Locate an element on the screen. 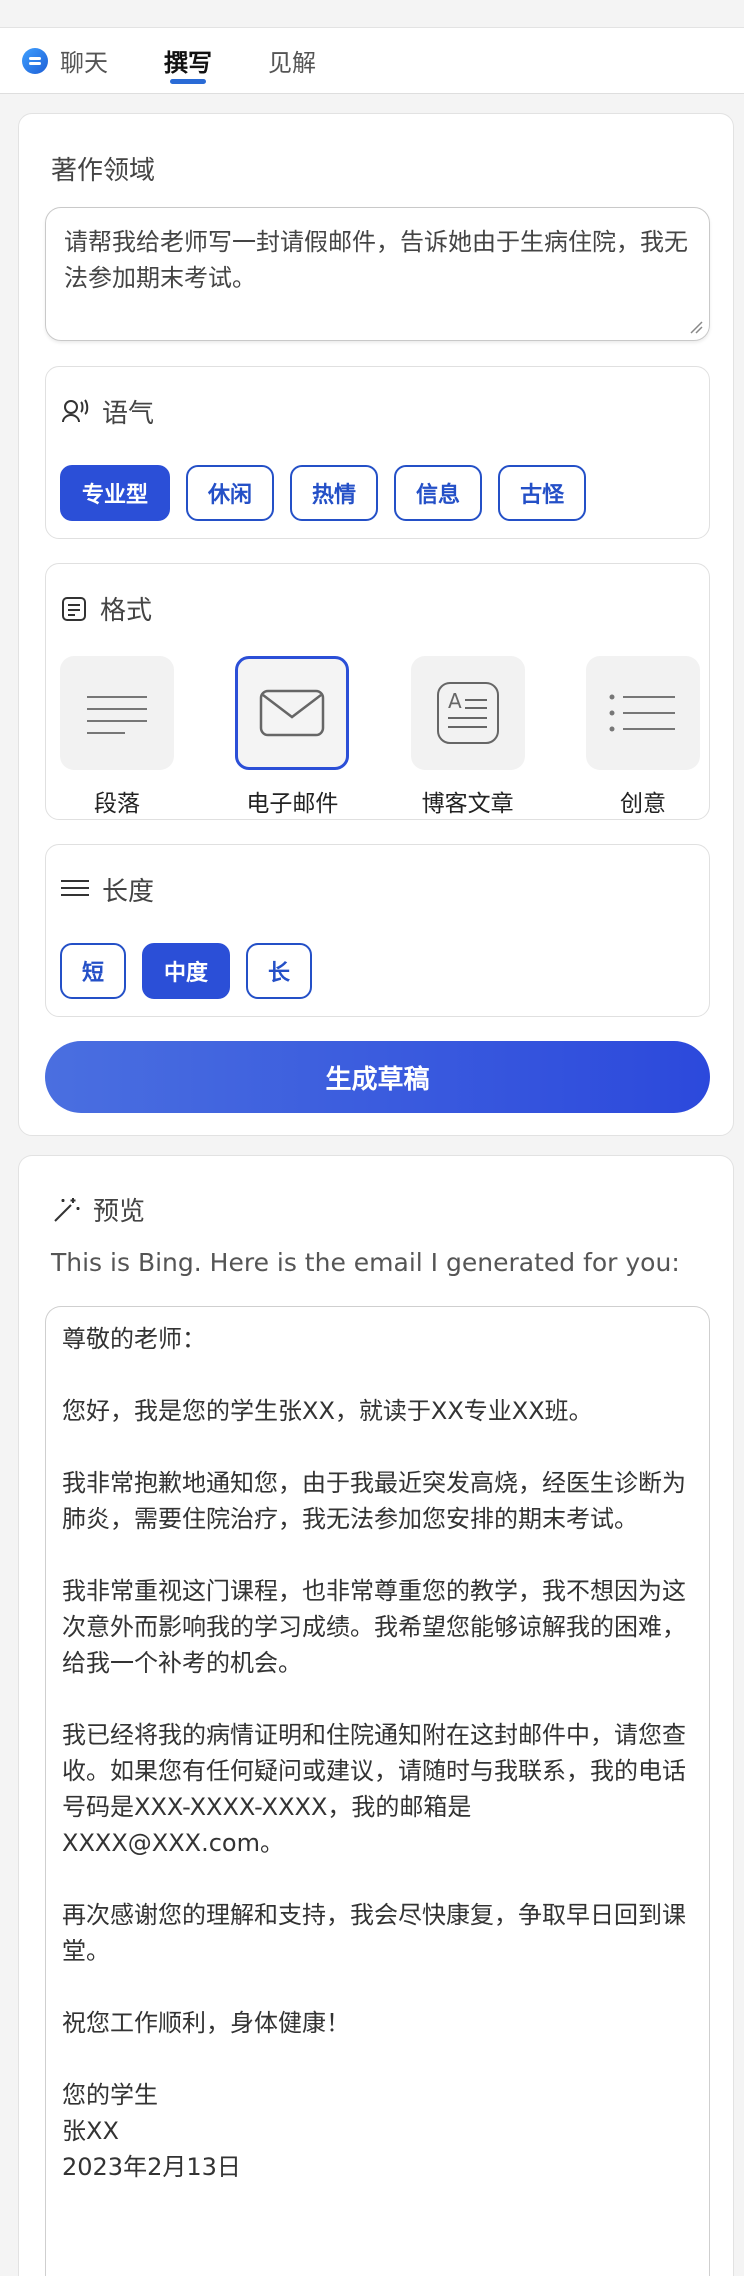 The image size is (744, 2276). format-label: 创意 is located at coordinates (642, 804).